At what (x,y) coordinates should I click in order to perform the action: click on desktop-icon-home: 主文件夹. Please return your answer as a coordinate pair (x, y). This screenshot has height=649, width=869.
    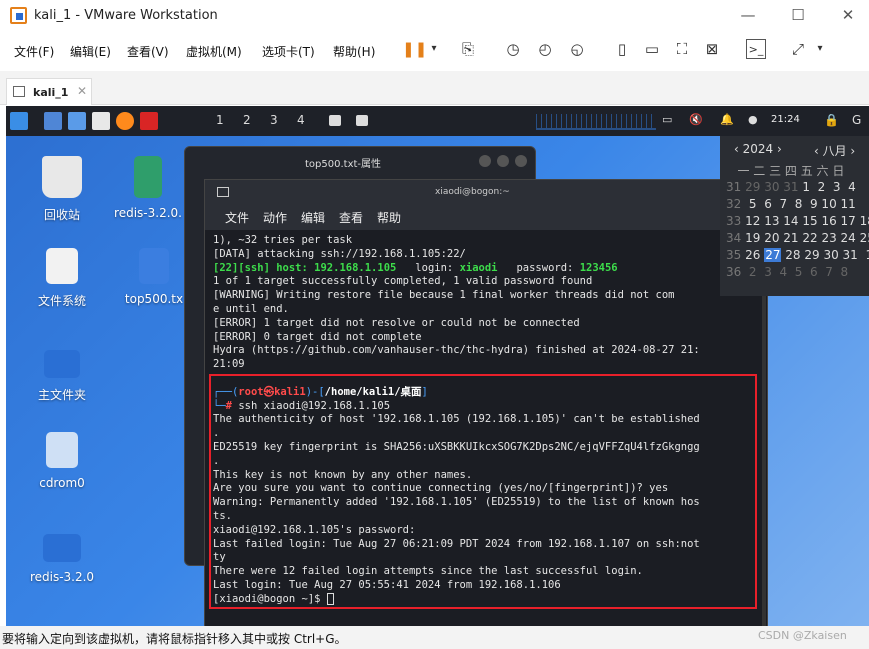
    Looking at the image, I should click on (62, 376).